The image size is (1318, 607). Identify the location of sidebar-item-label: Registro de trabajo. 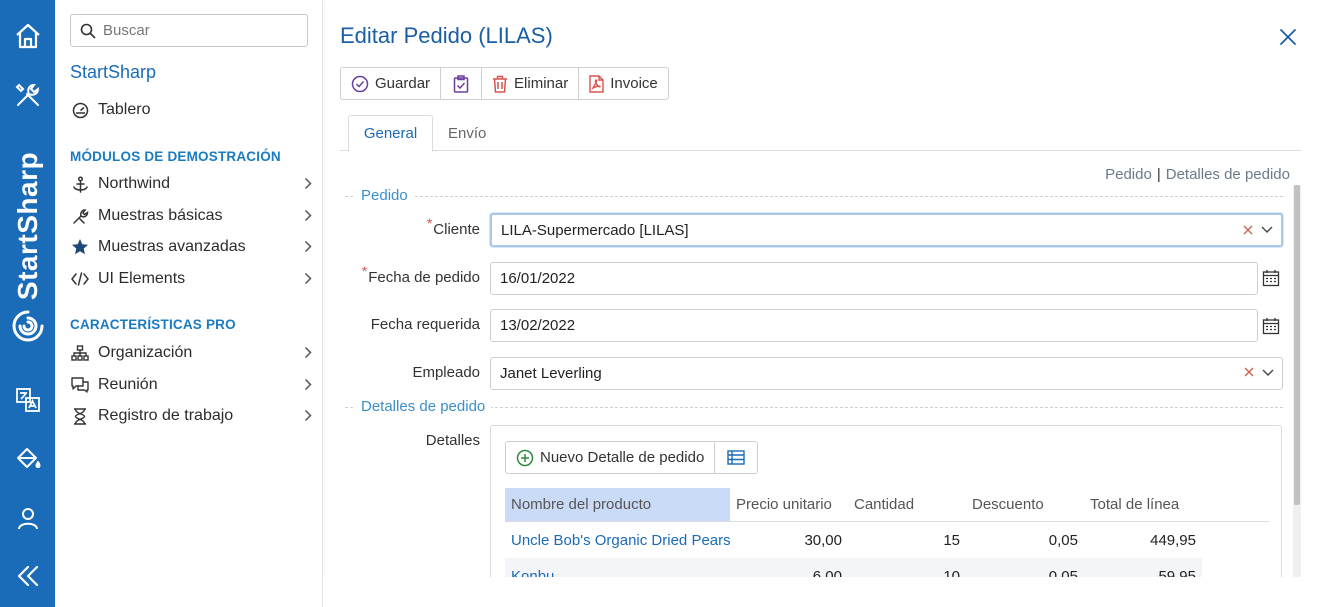
(166, 415).